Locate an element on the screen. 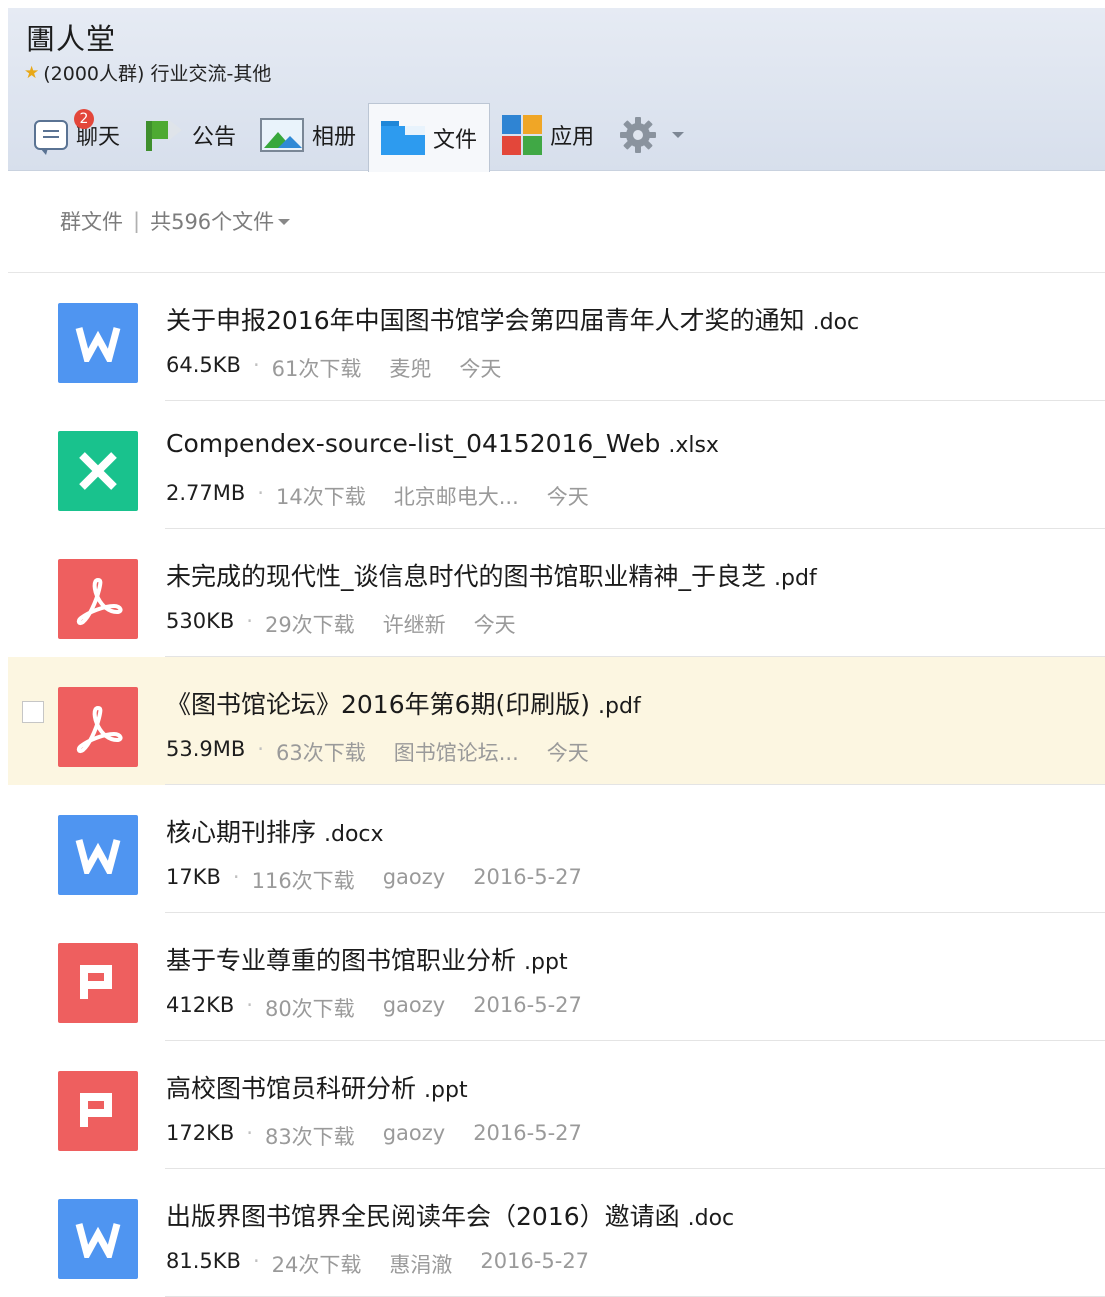  tab-label: 公告 is located at coordinates (214, 137).